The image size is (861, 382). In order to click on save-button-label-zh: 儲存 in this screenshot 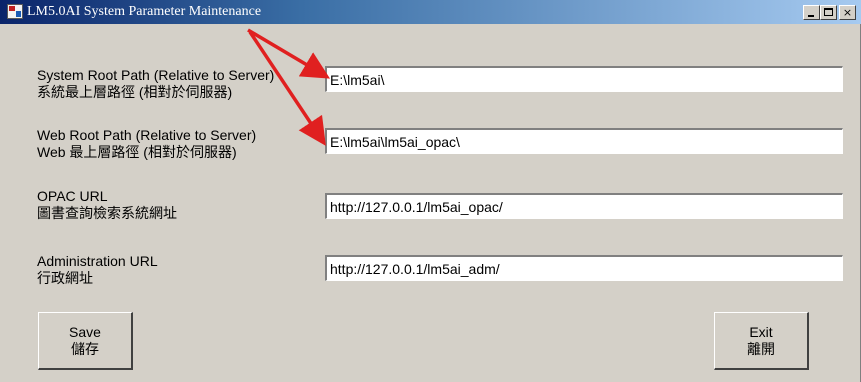, I will do `click(85, 349)`.